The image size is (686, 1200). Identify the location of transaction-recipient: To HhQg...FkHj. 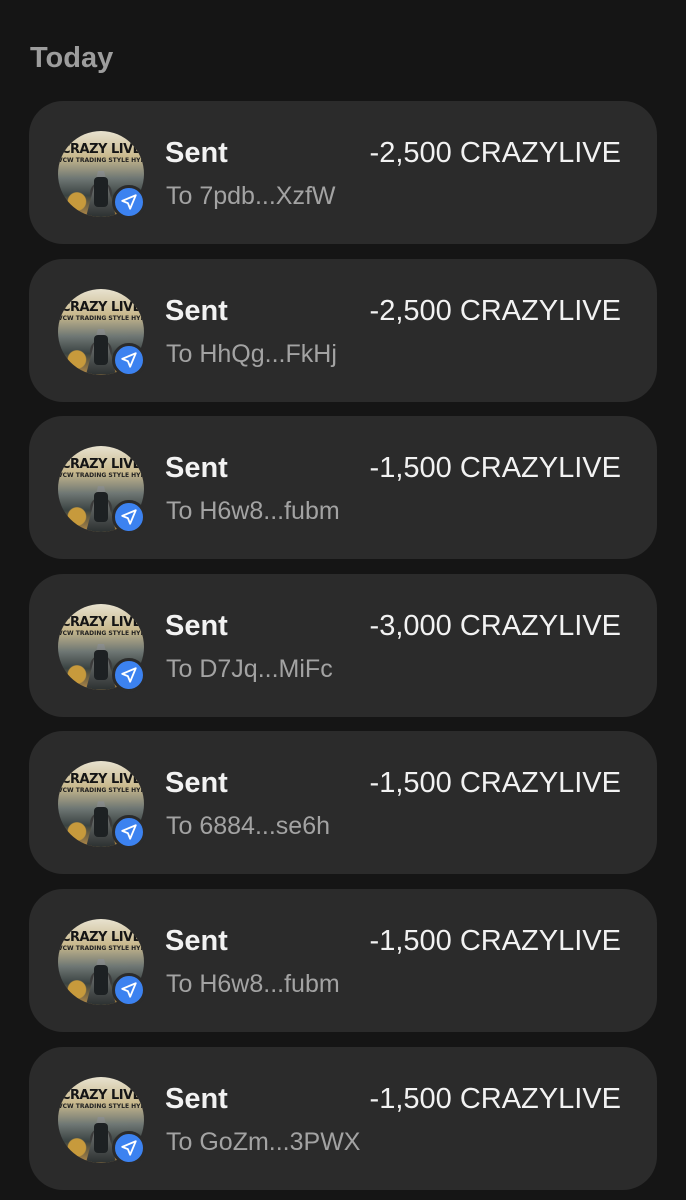
(251, 353).